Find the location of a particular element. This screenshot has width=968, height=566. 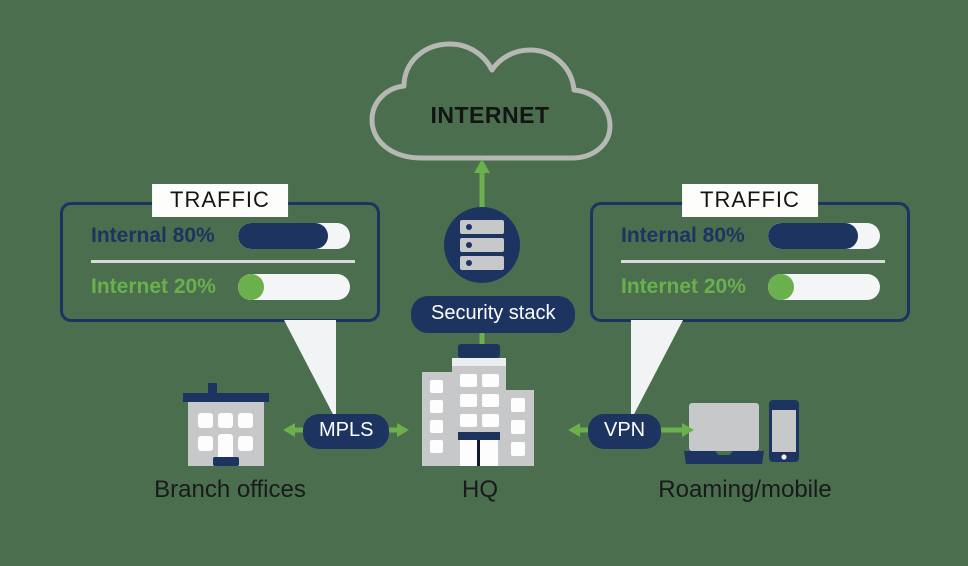

traffic-row-internet-left: Internet 20% is located at coordinates (220, 287).